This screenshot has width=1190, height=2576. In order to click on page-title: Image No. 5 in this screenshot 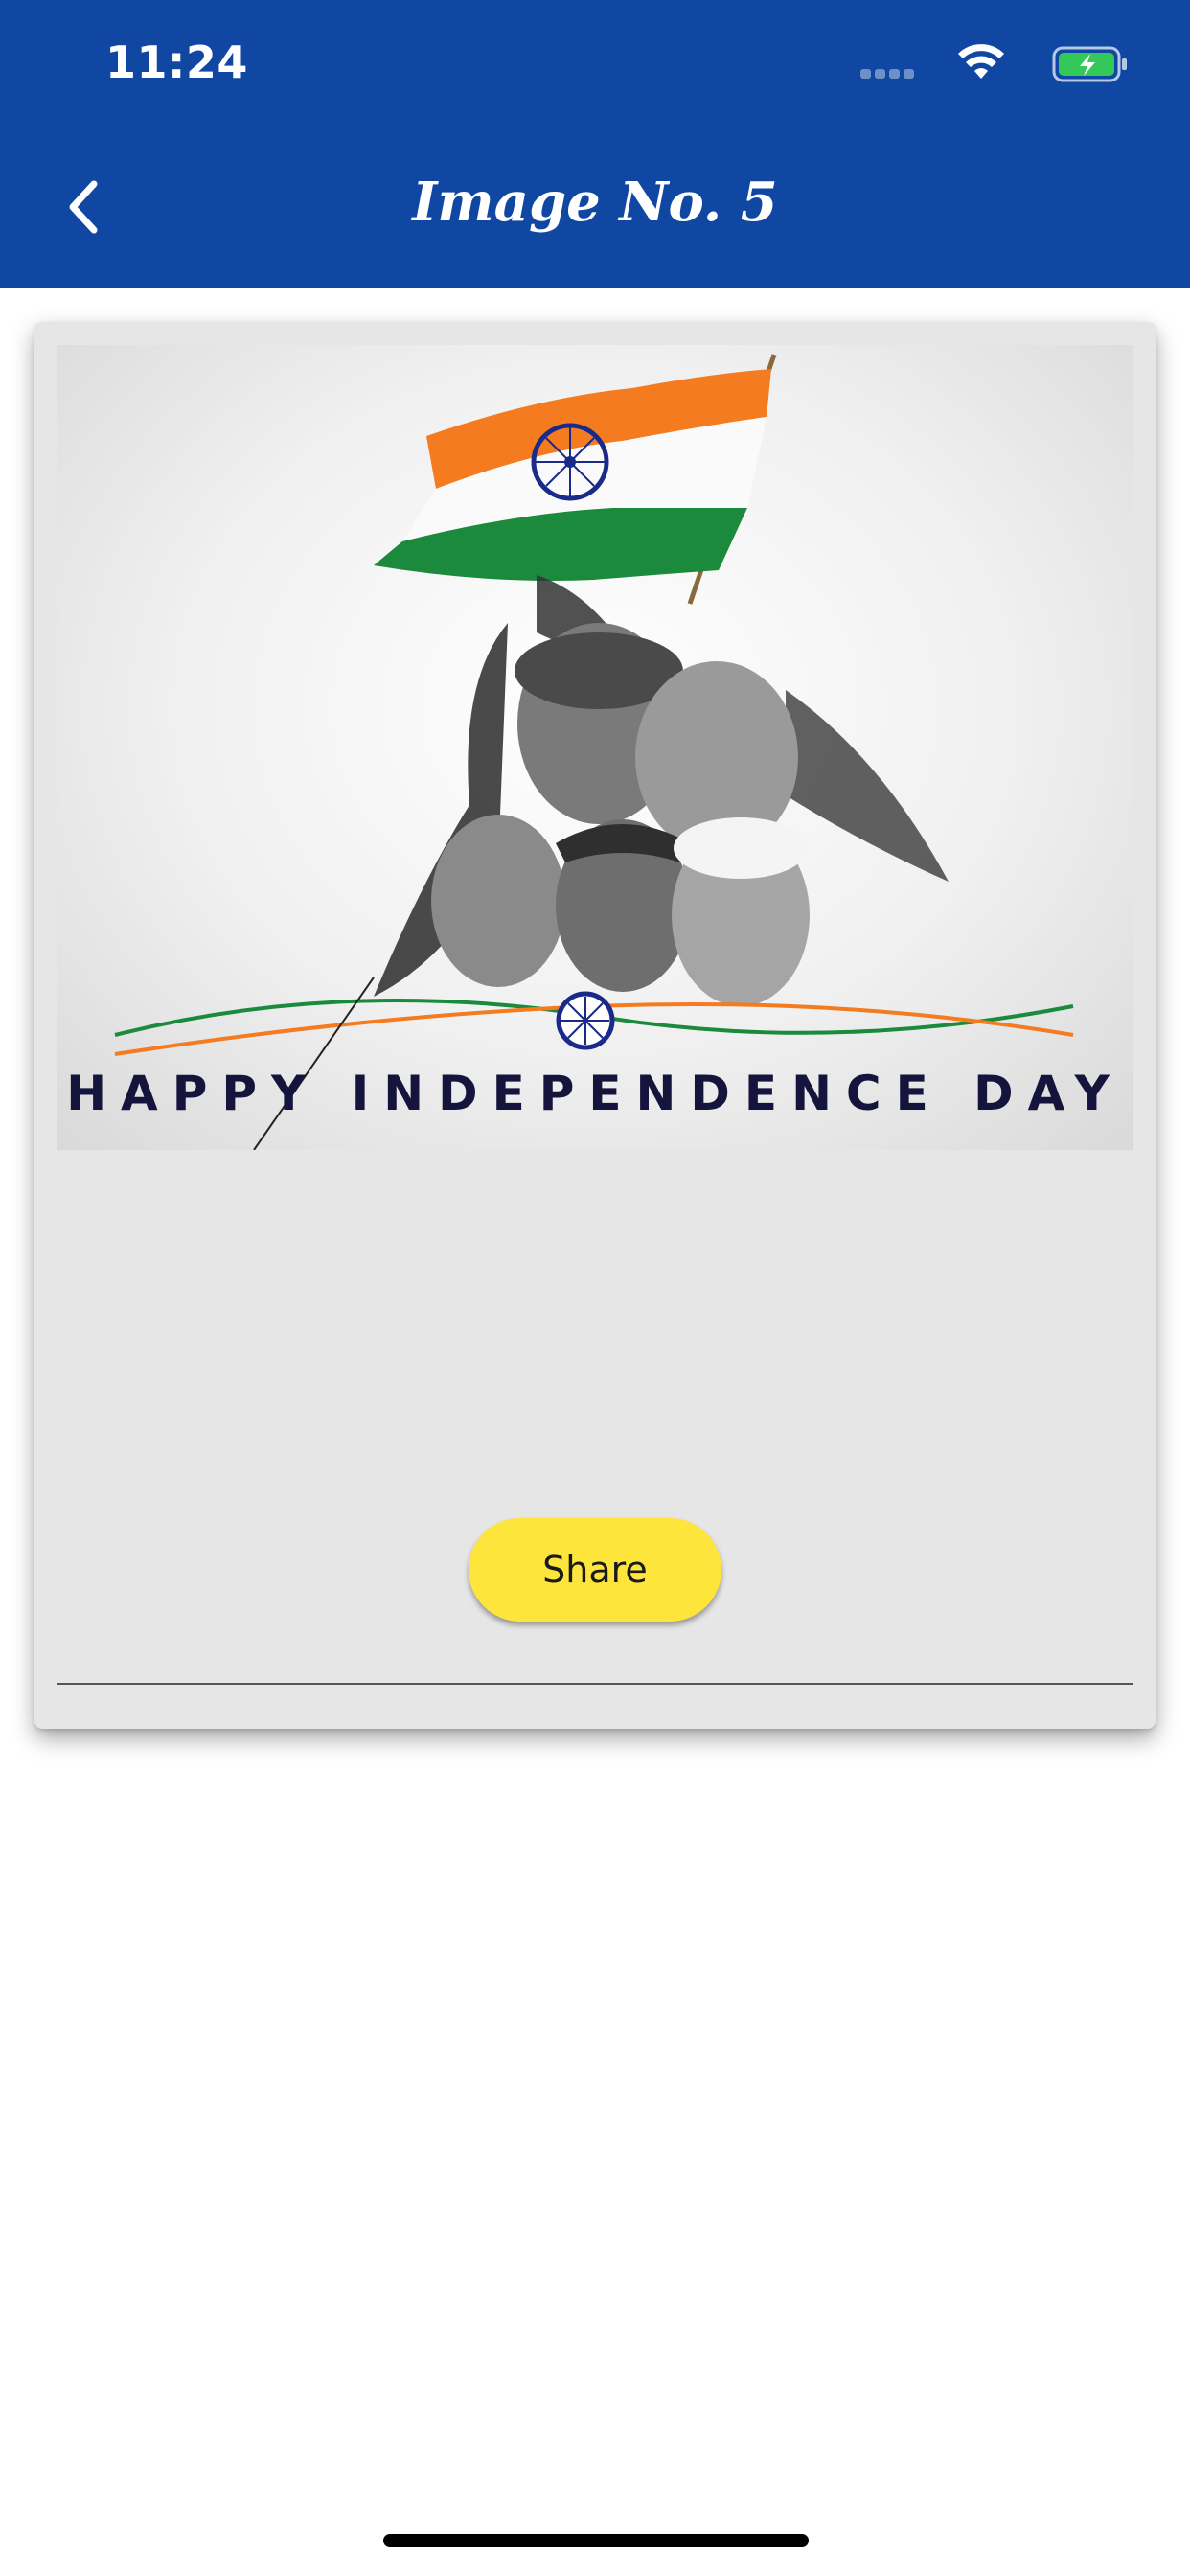, I will do `click(595, 202)`.